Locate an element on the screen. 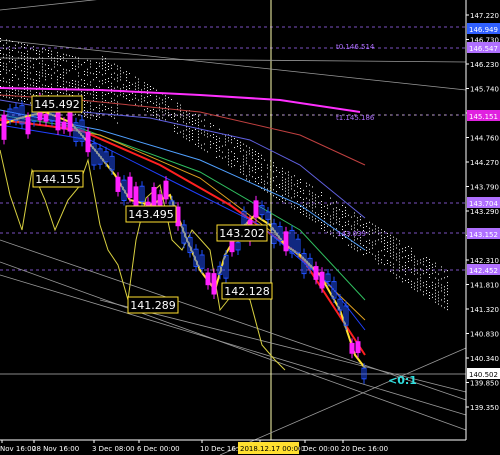  level-label: 143.039 is located at coordinates (351, 234).